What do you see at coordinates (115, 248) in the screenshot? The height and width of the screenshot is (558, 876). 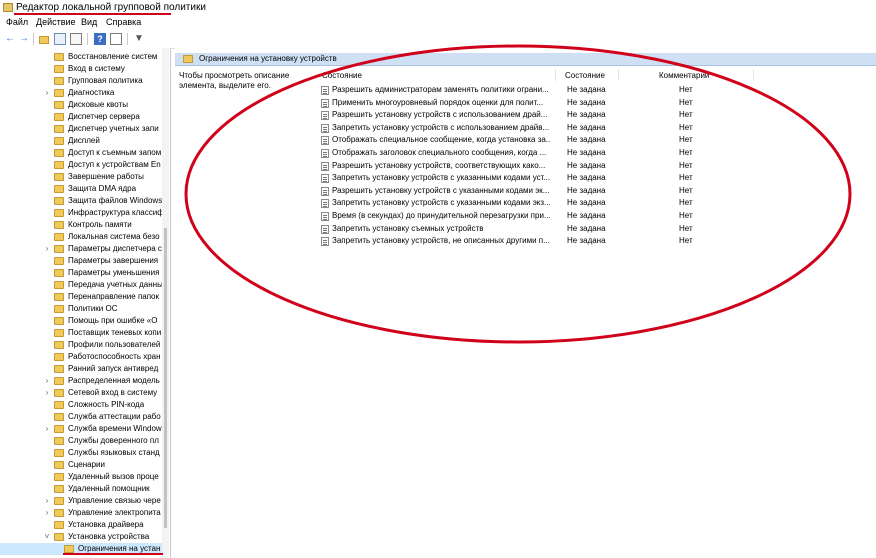 I see `tree-item-label: Параметры диспетчера с` at bounding box center [115, 248].